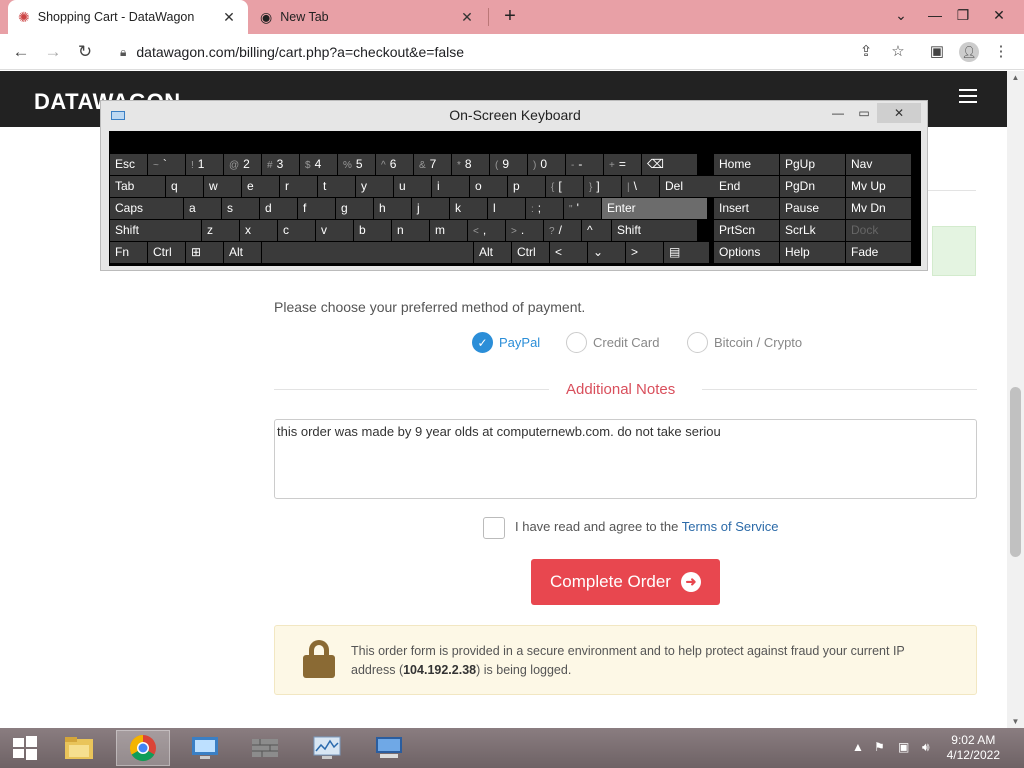 The image size is (1024, 768). I want to click on osk-close-icon: ✕, so click(899, 113).